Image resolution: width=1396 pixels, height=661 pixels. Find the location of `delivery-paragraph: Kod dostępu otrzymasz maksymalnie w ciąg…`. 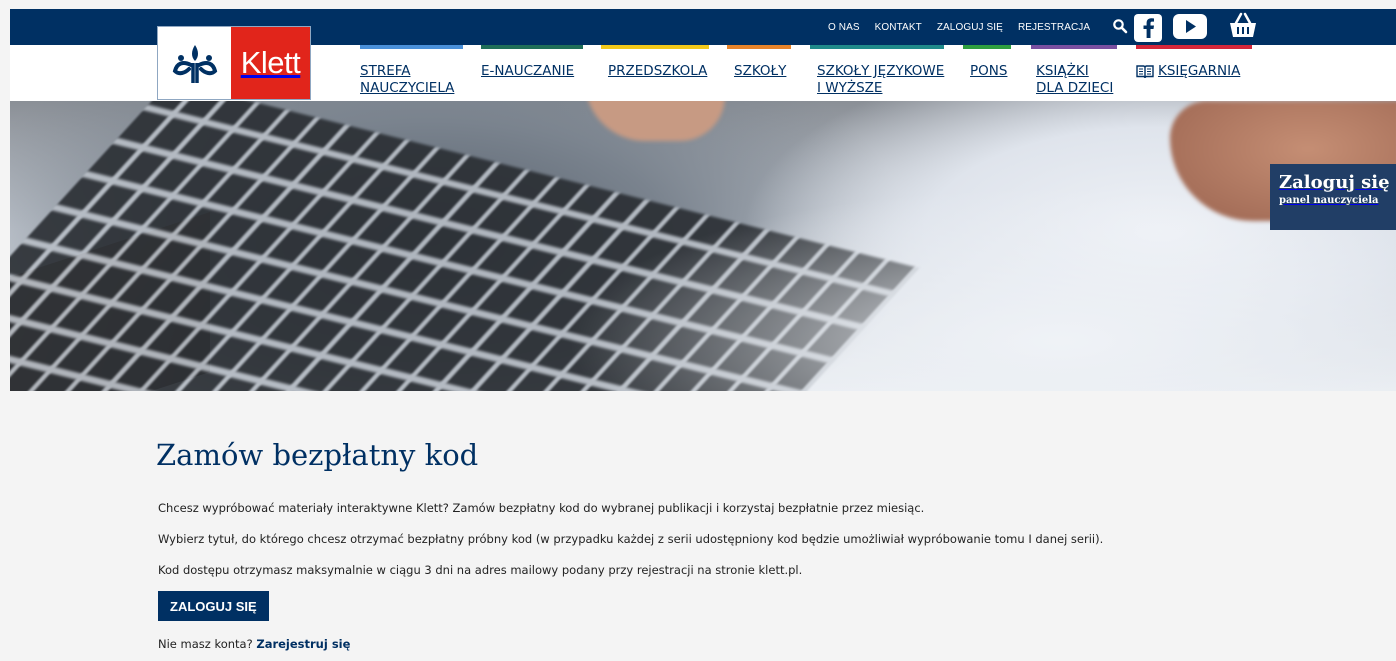

delivery-paragraph: Kod dostępu otrzymasz maksymalnie w ciąg… is located at coordinates (480, 570).